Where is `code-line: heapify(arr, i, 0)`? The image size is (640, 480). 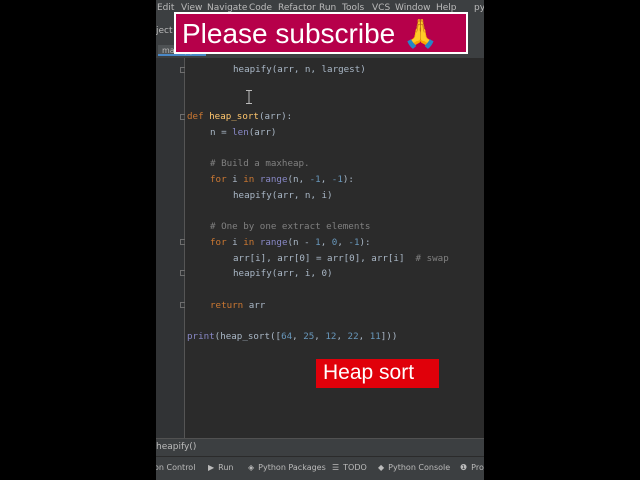
code-line: heapify(arr, i, 0) is located at coordinates (283, 273).